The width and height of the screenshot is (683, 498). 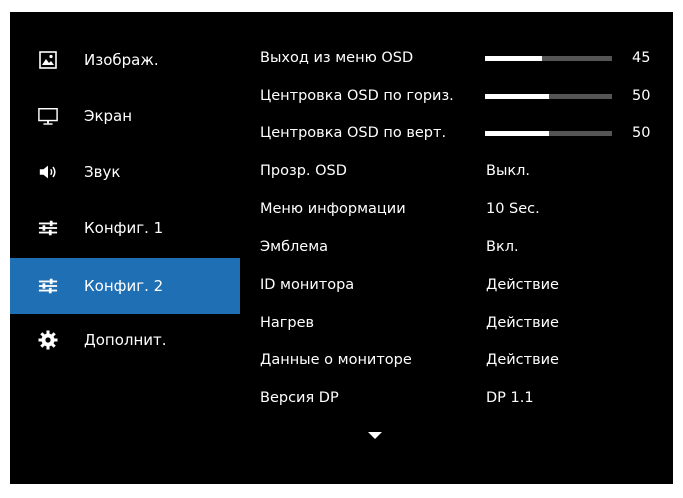 I want to click on osd-v-position-slider, so click(x=548, y=133).